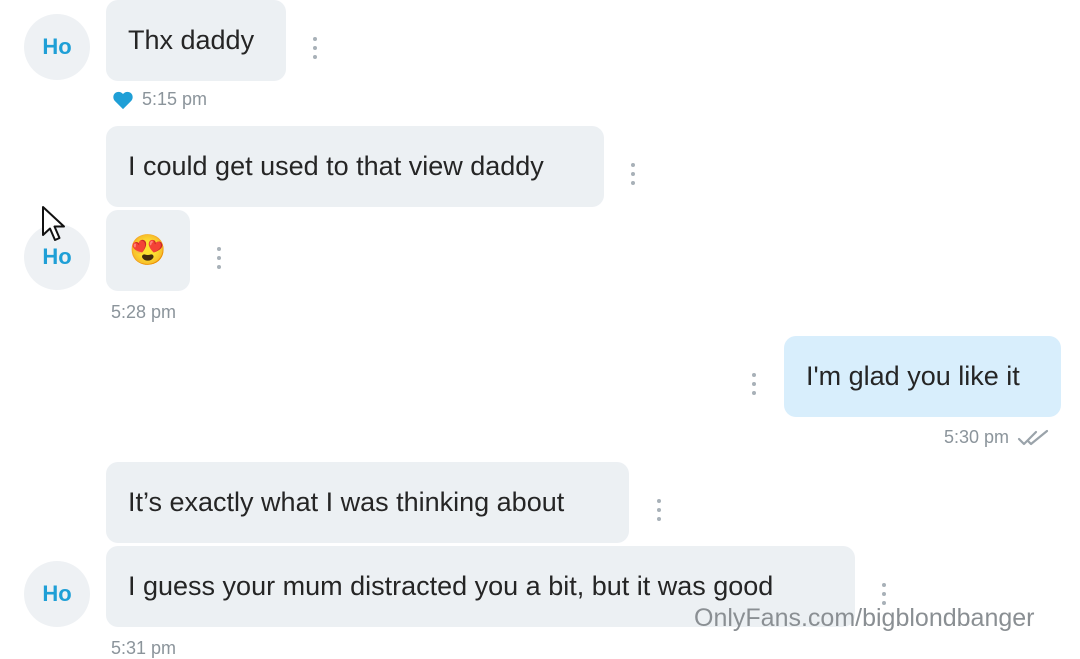  What do you see at coordinates (913, 376) in the screenshot?
I see `message-text: I'm glad you like it` at bounding box center [913, 376].